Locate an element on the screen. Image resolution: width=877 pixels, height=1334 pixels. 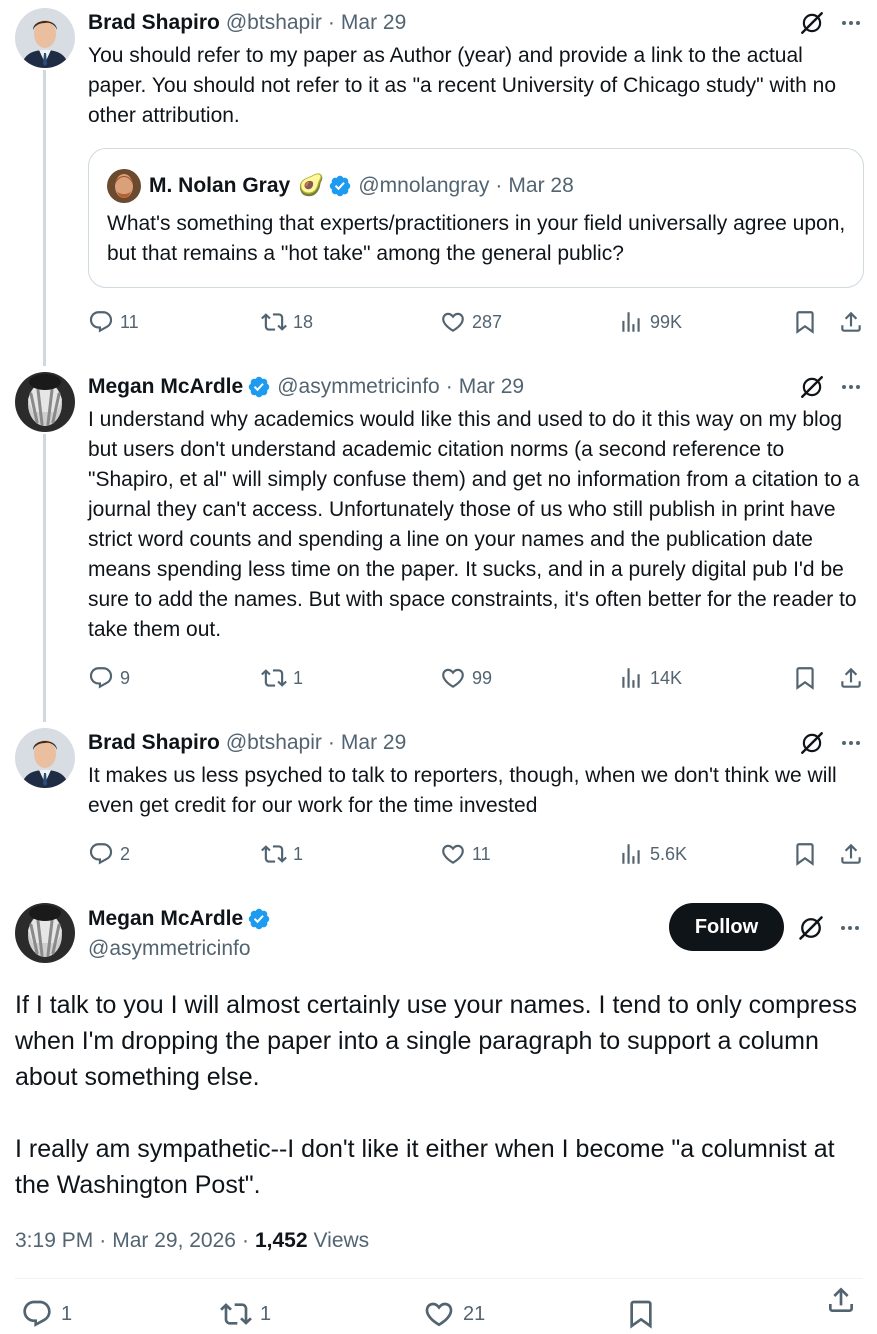
tweet-header: Megan McArdle @asymmetricinfo · Mar 29 is located at coordinates (306, 387).